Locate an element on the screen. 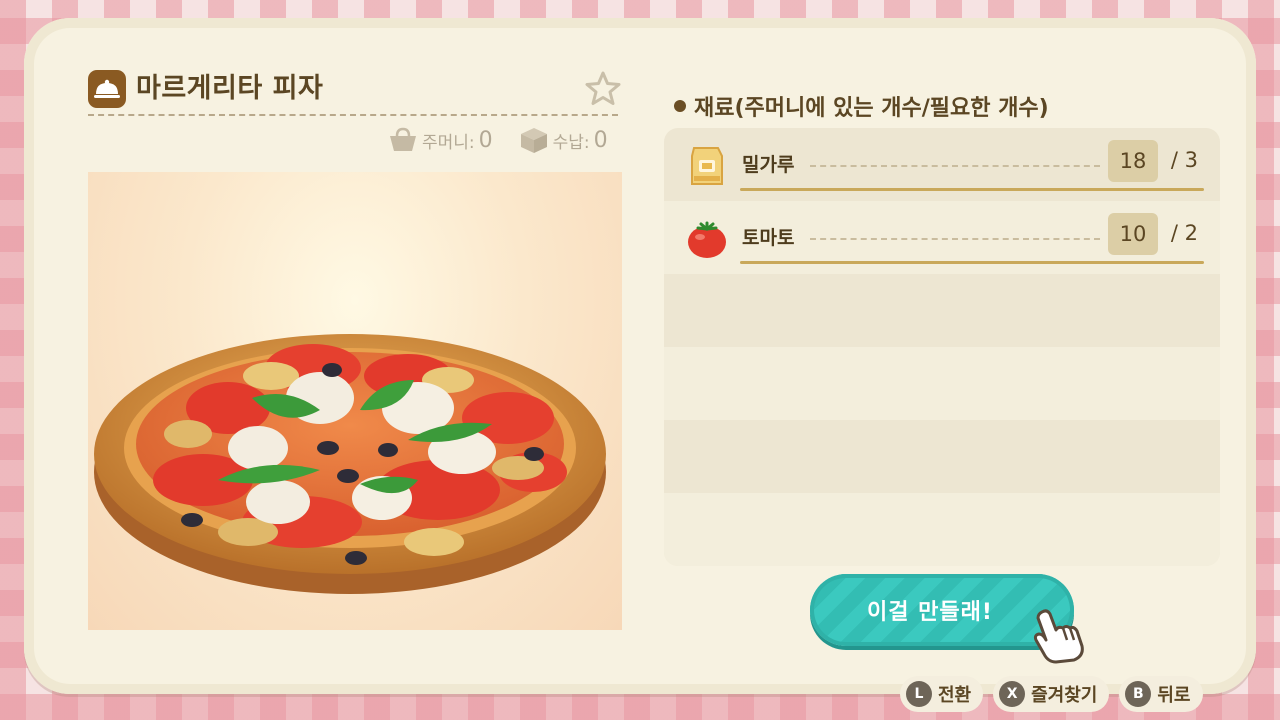  pocket-value: 0 is located at coordinates (485, 140).